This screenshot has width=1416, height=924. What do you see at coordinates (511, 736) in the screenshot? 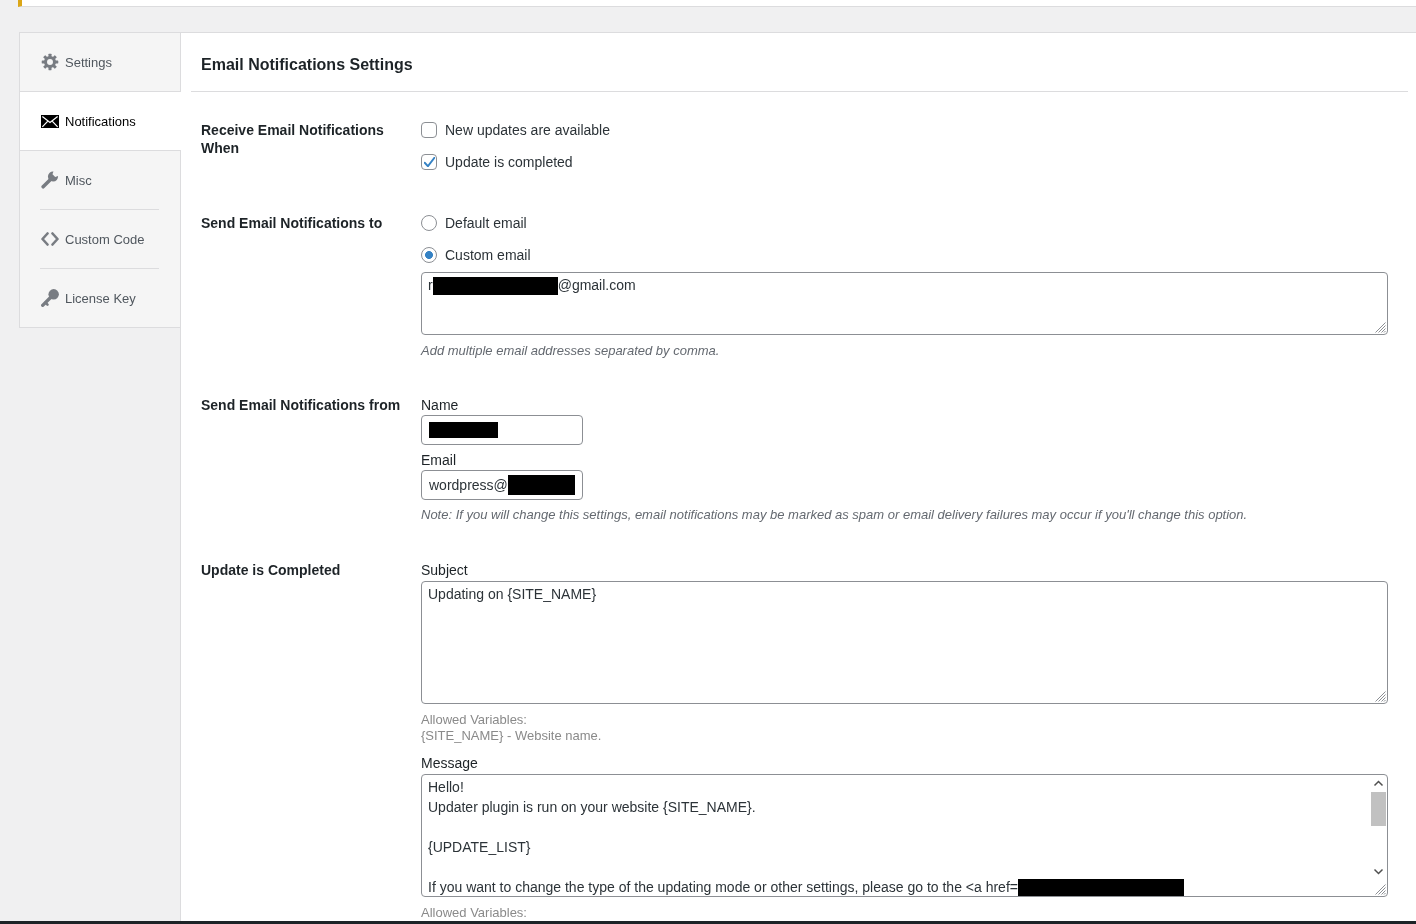
I see `variable-description: {SITE_NAME} - Website name.` at bounding box center [511, 736].